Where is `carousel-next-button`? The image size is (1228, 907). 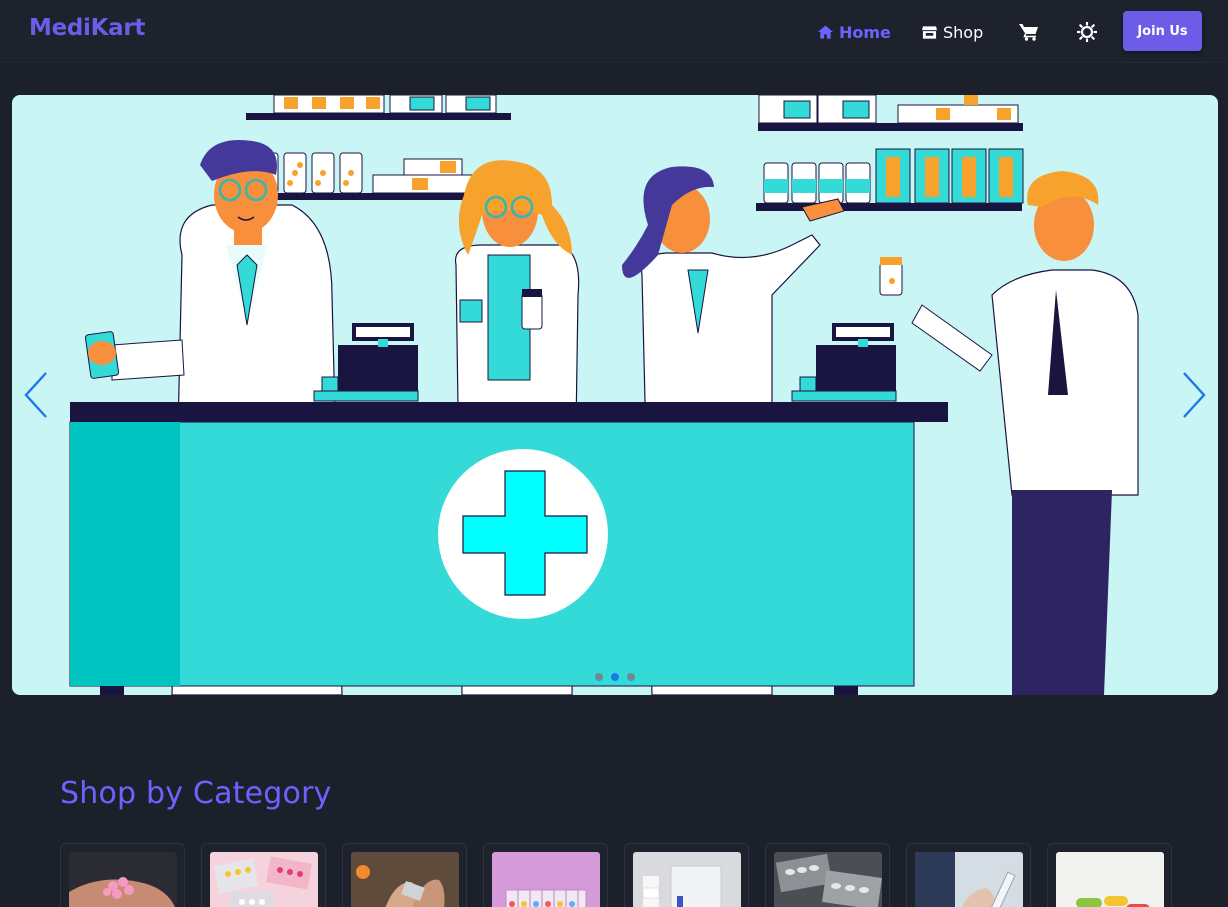 carousel-next-button is located at coordinates (1193, 395).